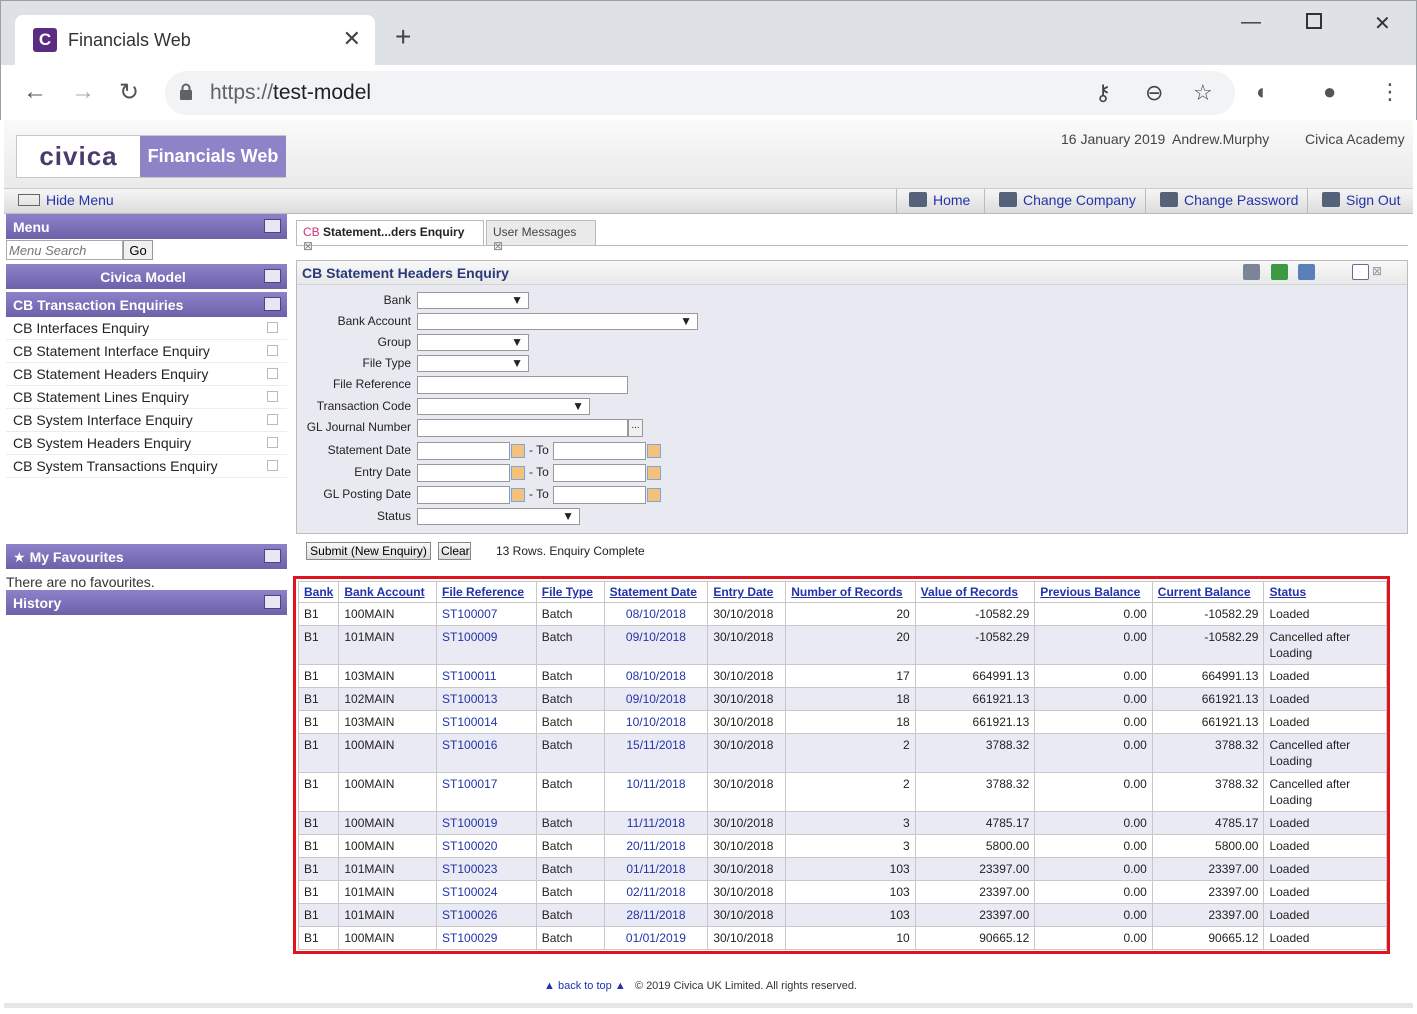 Image resolution: width=1417 pixels, height=1014 pixels. Describe the element at coordinates (146, 397) in the screenshot. I see `sidebar-item: CB Statement Lines Enquiry` at that location.